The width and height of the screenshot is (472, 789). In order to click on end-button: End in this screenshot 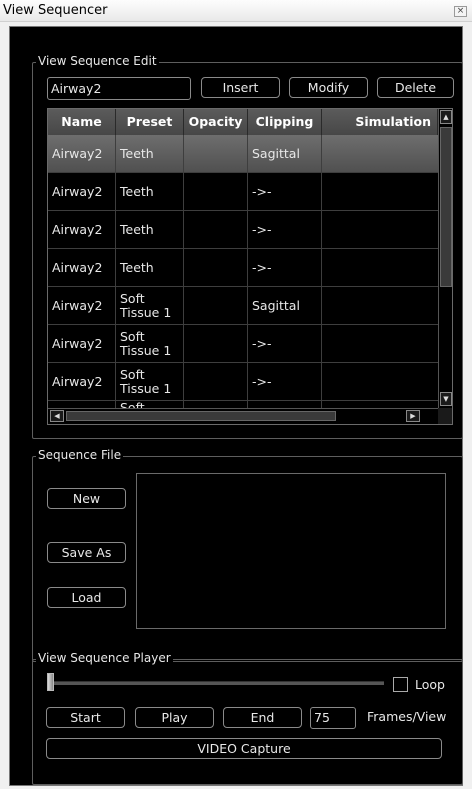, I will do `click(262, 717)`.